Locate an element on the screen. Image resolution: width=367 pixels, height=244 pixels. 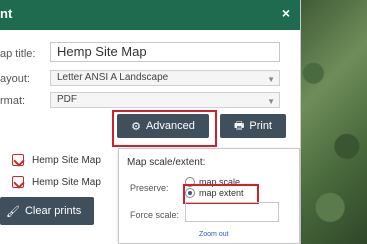
format-select: PDF ▼ is located at coordinates (165, 100).